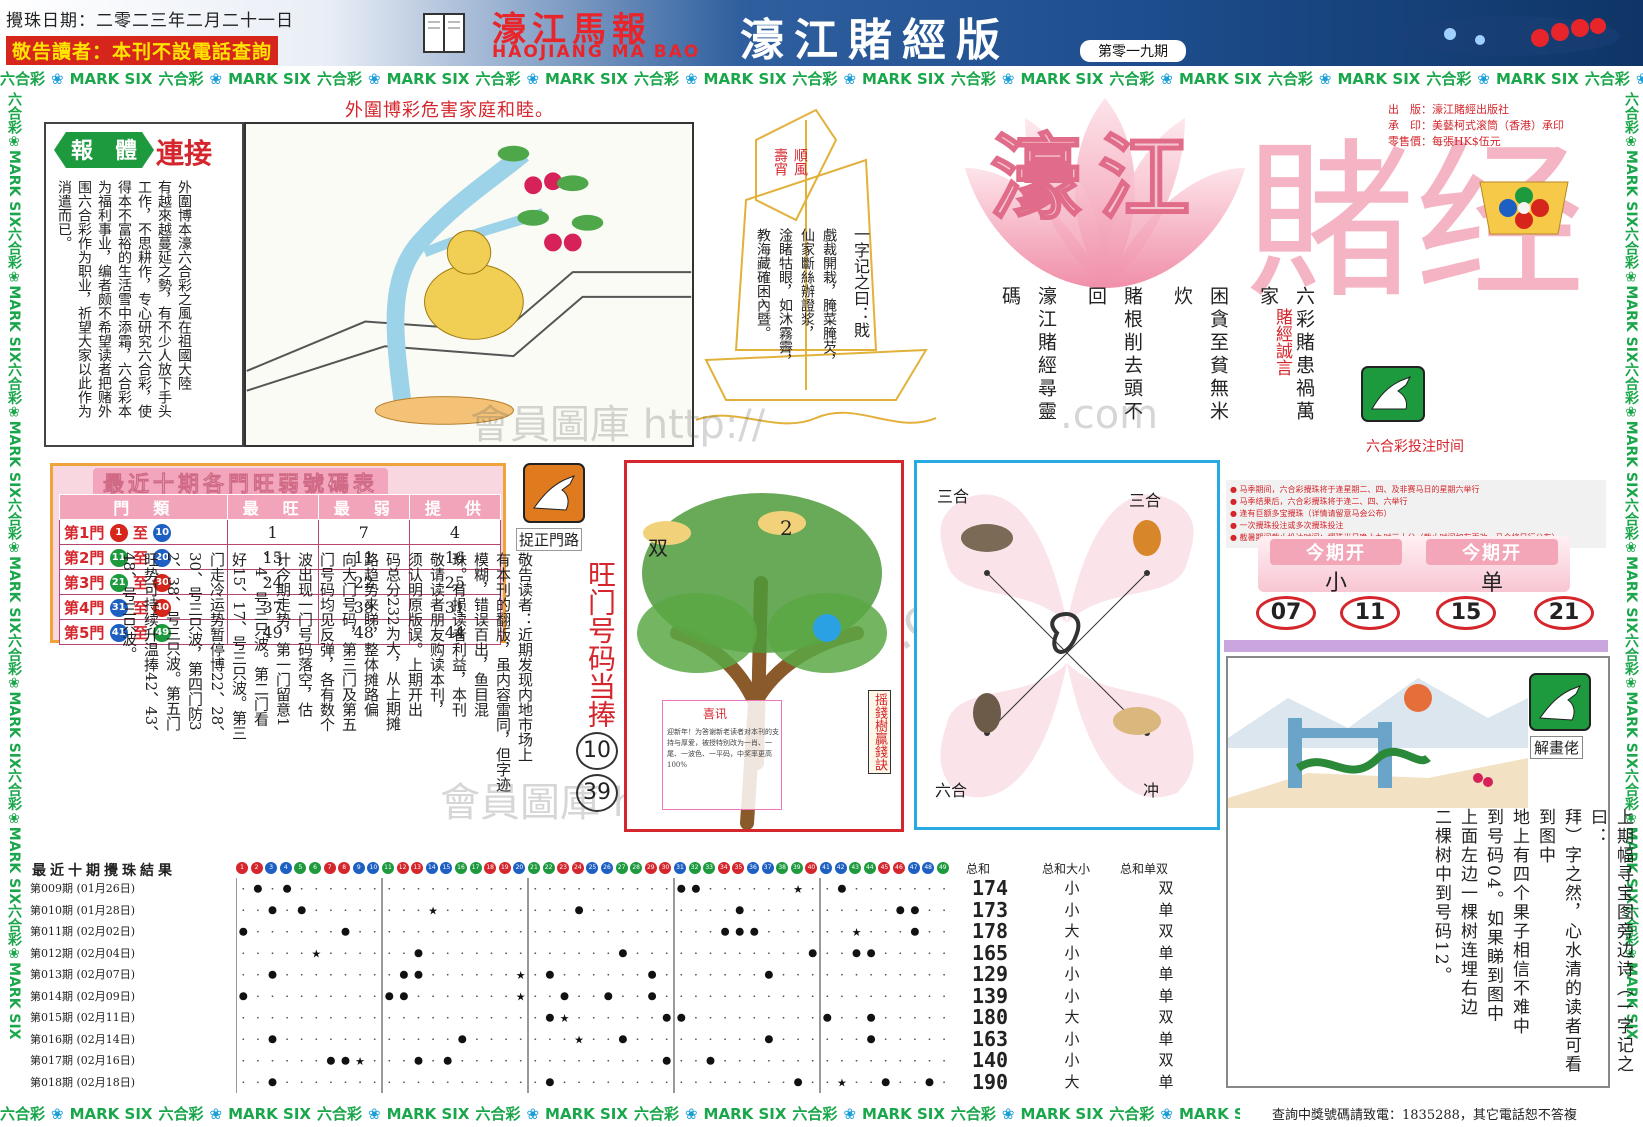  Describe the element at coordinates (371, 634) in the screenshot. I see `corrector-line: 路趋势来睇，整体摊路偏` at that location.